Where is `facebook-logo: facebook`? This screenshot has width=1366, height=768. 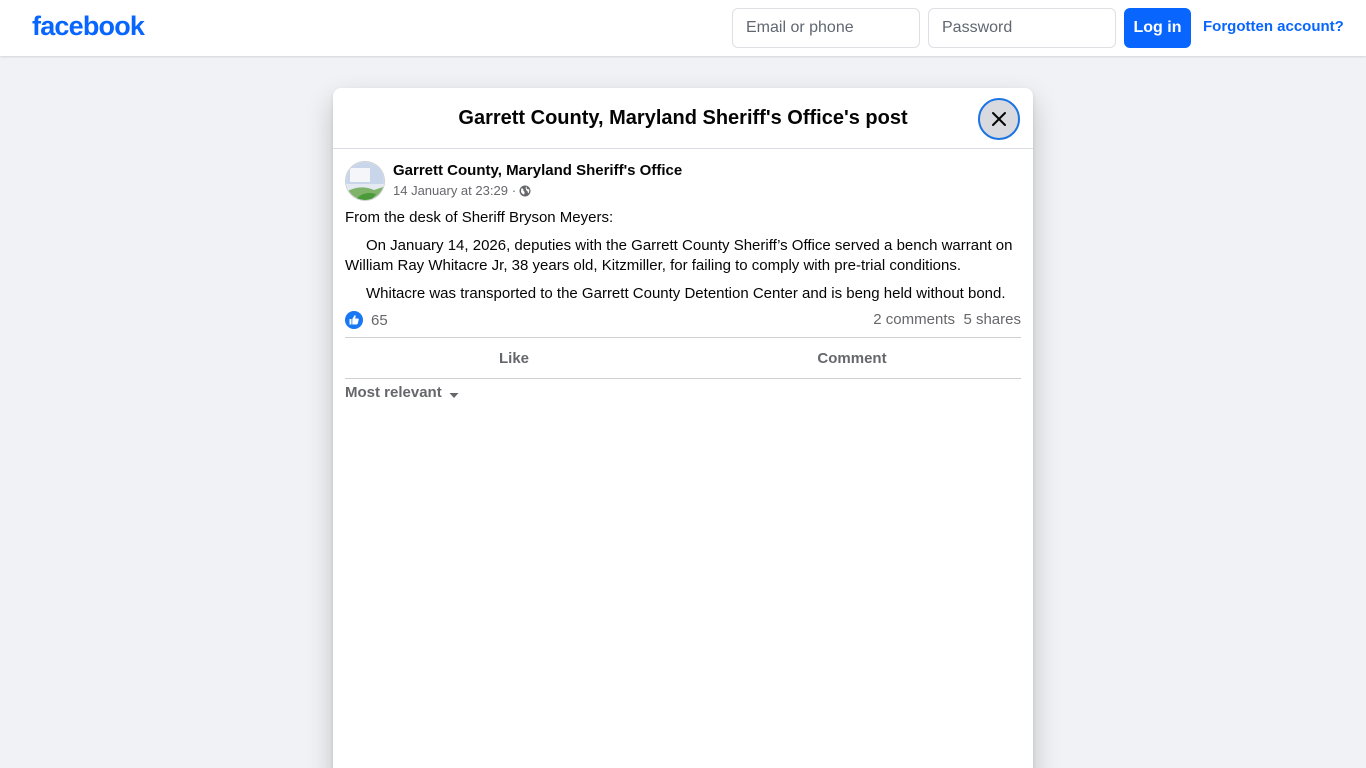 facebook-logo: facebook is located at coordinates (88, 26).